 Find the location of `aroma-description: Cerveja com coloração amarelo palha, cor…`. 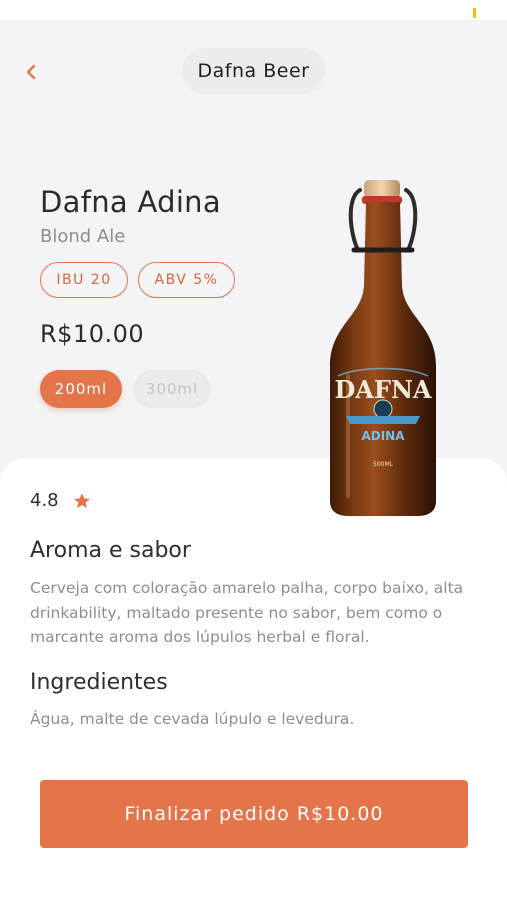

aroma-description: Cerveja com coloração amarelo palha, cor… is located at coordinates (247, 612).